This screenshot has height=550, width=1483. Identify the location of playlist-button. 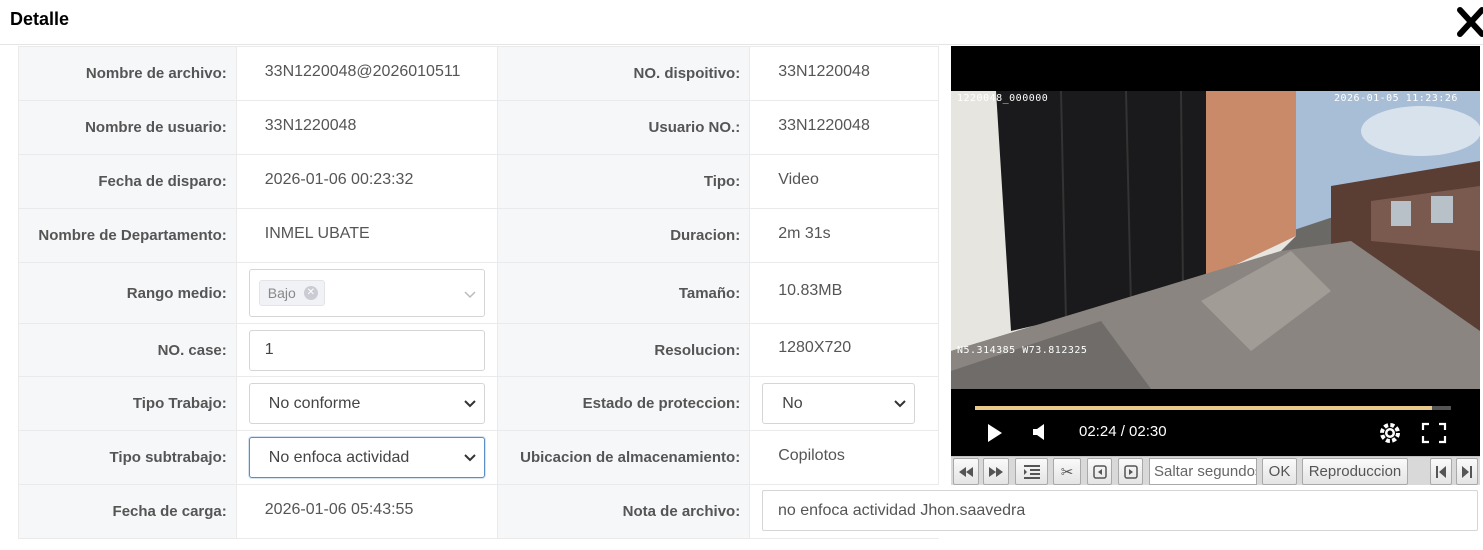
(1031, 471).